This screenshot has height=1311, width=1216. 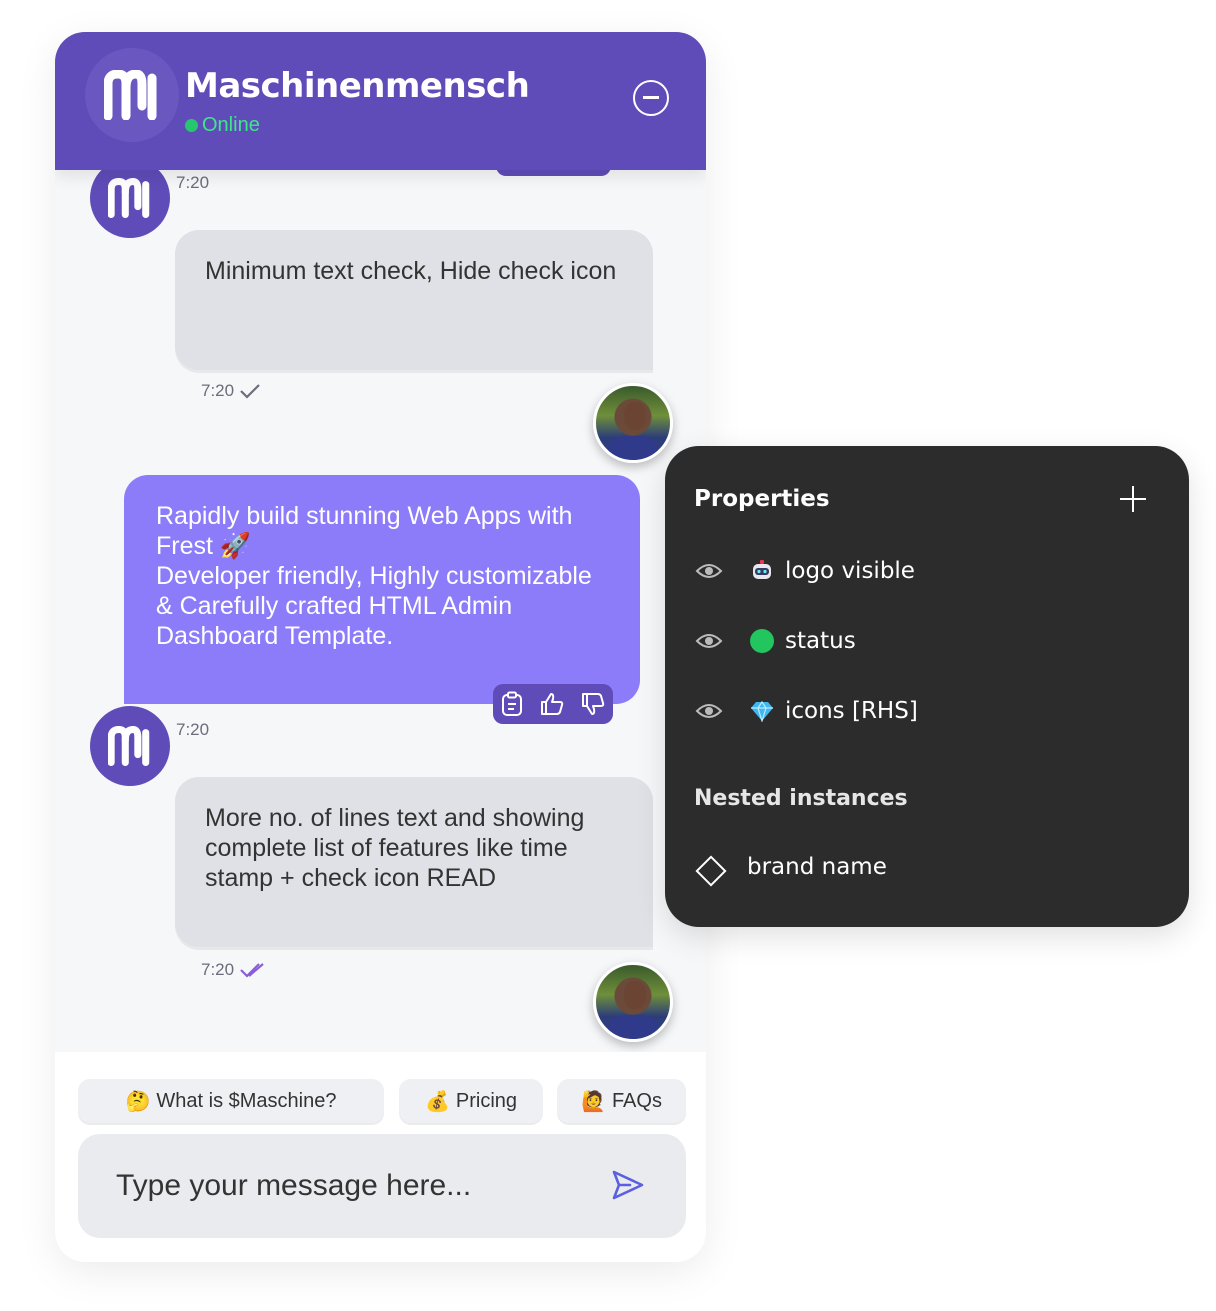 What do you see at coordinates (711, 871) in the screenshot?
I see `diamond-icon` at bounding box center [711, 871].